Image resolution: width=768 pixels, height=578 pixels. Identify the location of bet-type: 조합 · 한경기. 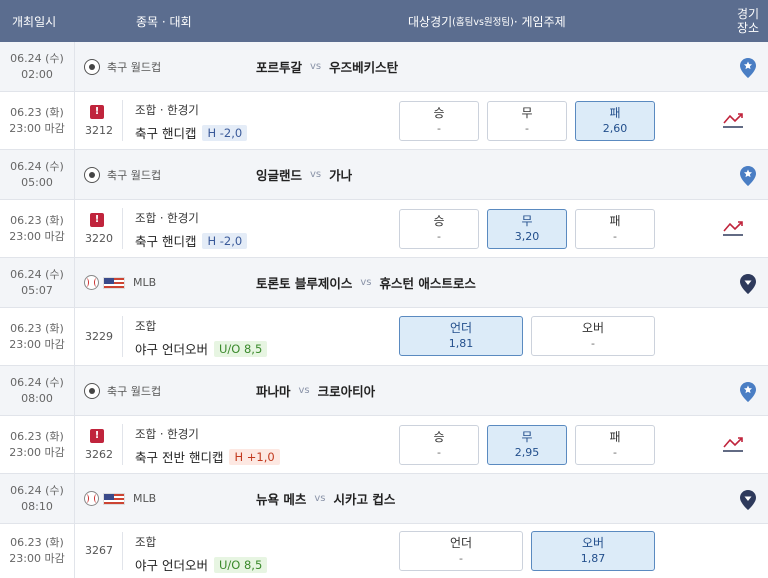
(167, 110).